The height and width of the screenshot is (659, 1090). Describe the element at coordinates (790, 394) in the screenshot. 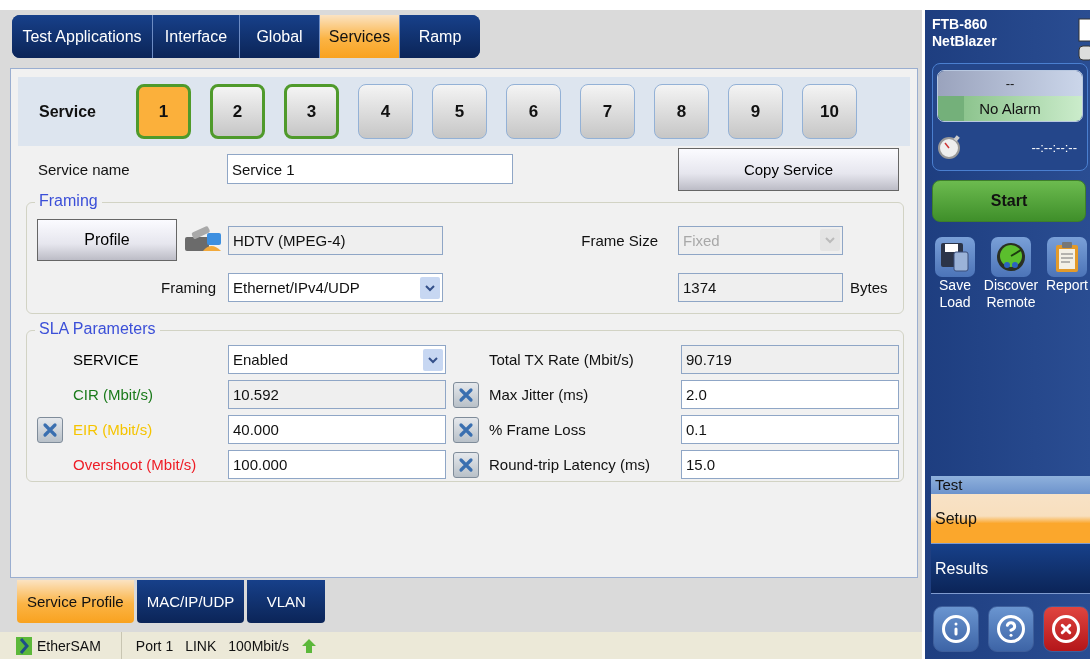

I see `input-field: 2.0` at that location.